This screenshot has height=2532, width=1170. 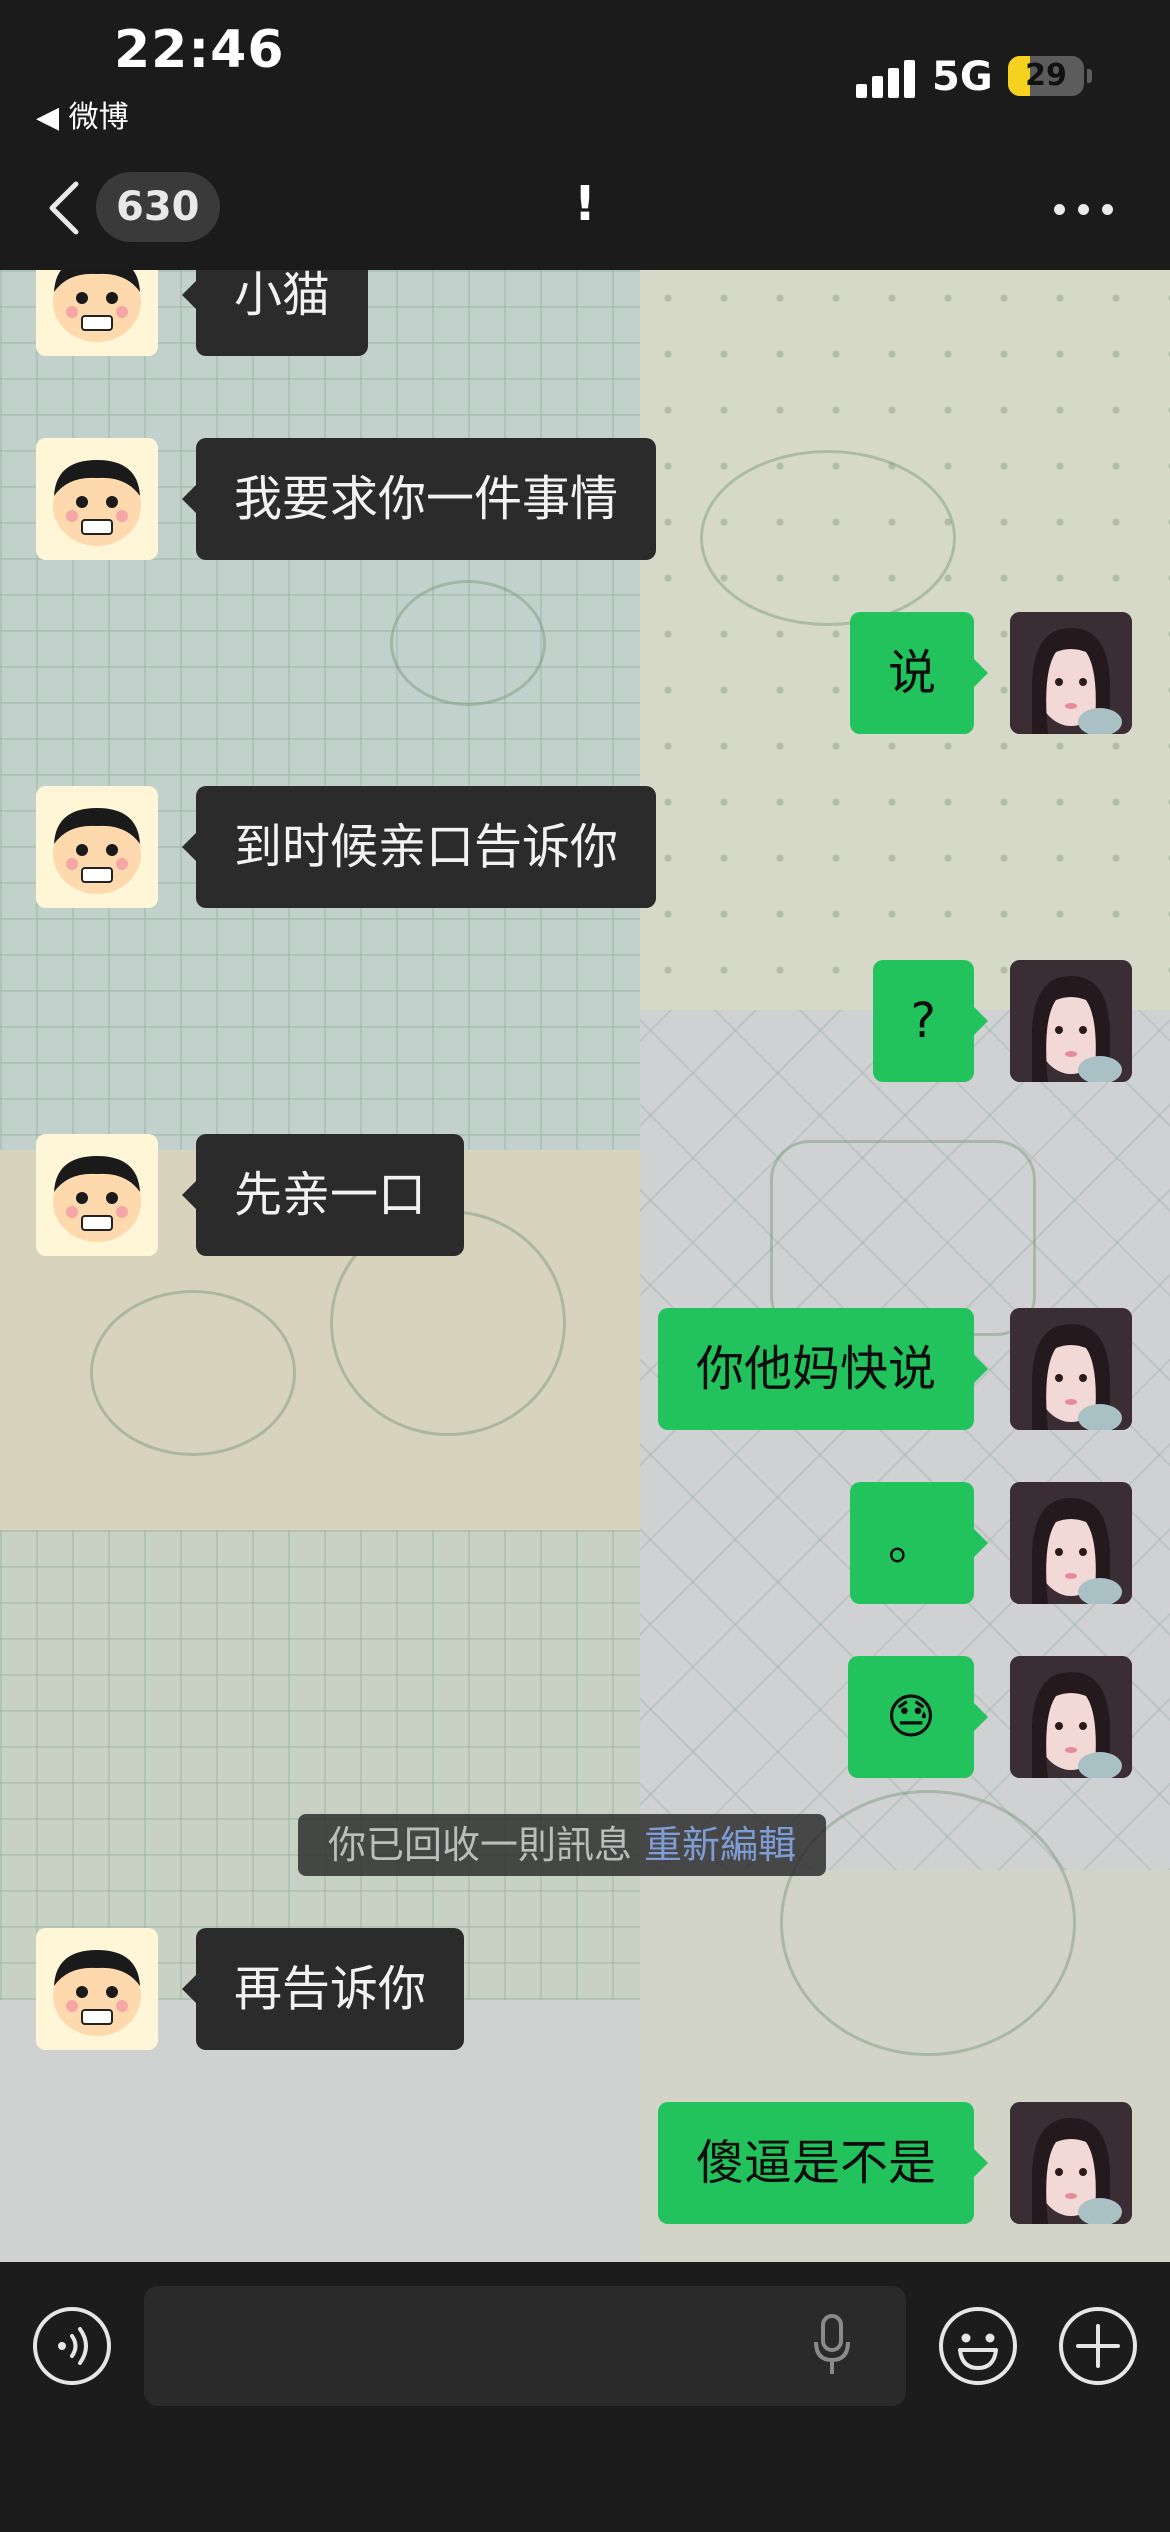 What do you see at coordinates (832, 2346) in the screenshot?
I see `microphone-icon` at bounding box center [832, 2346].